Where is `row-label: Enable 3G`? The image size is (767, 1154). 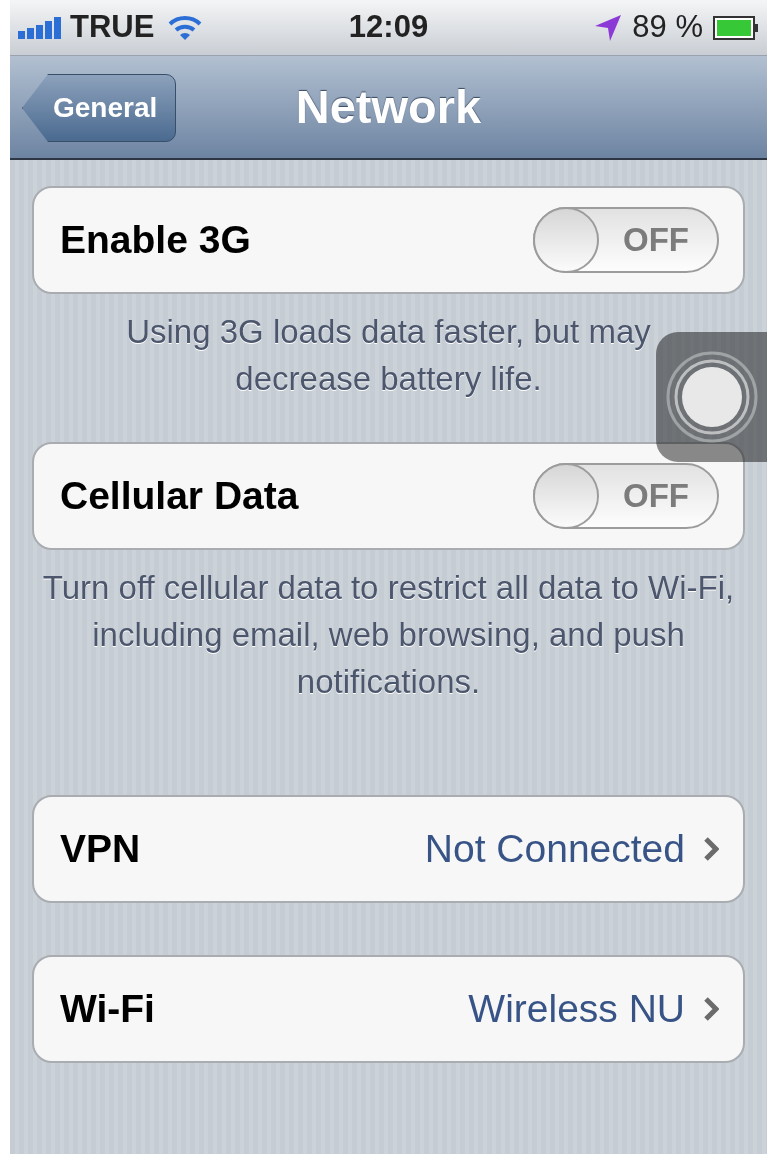
row-label: Enable 3G is located at coordinates (156, 239).